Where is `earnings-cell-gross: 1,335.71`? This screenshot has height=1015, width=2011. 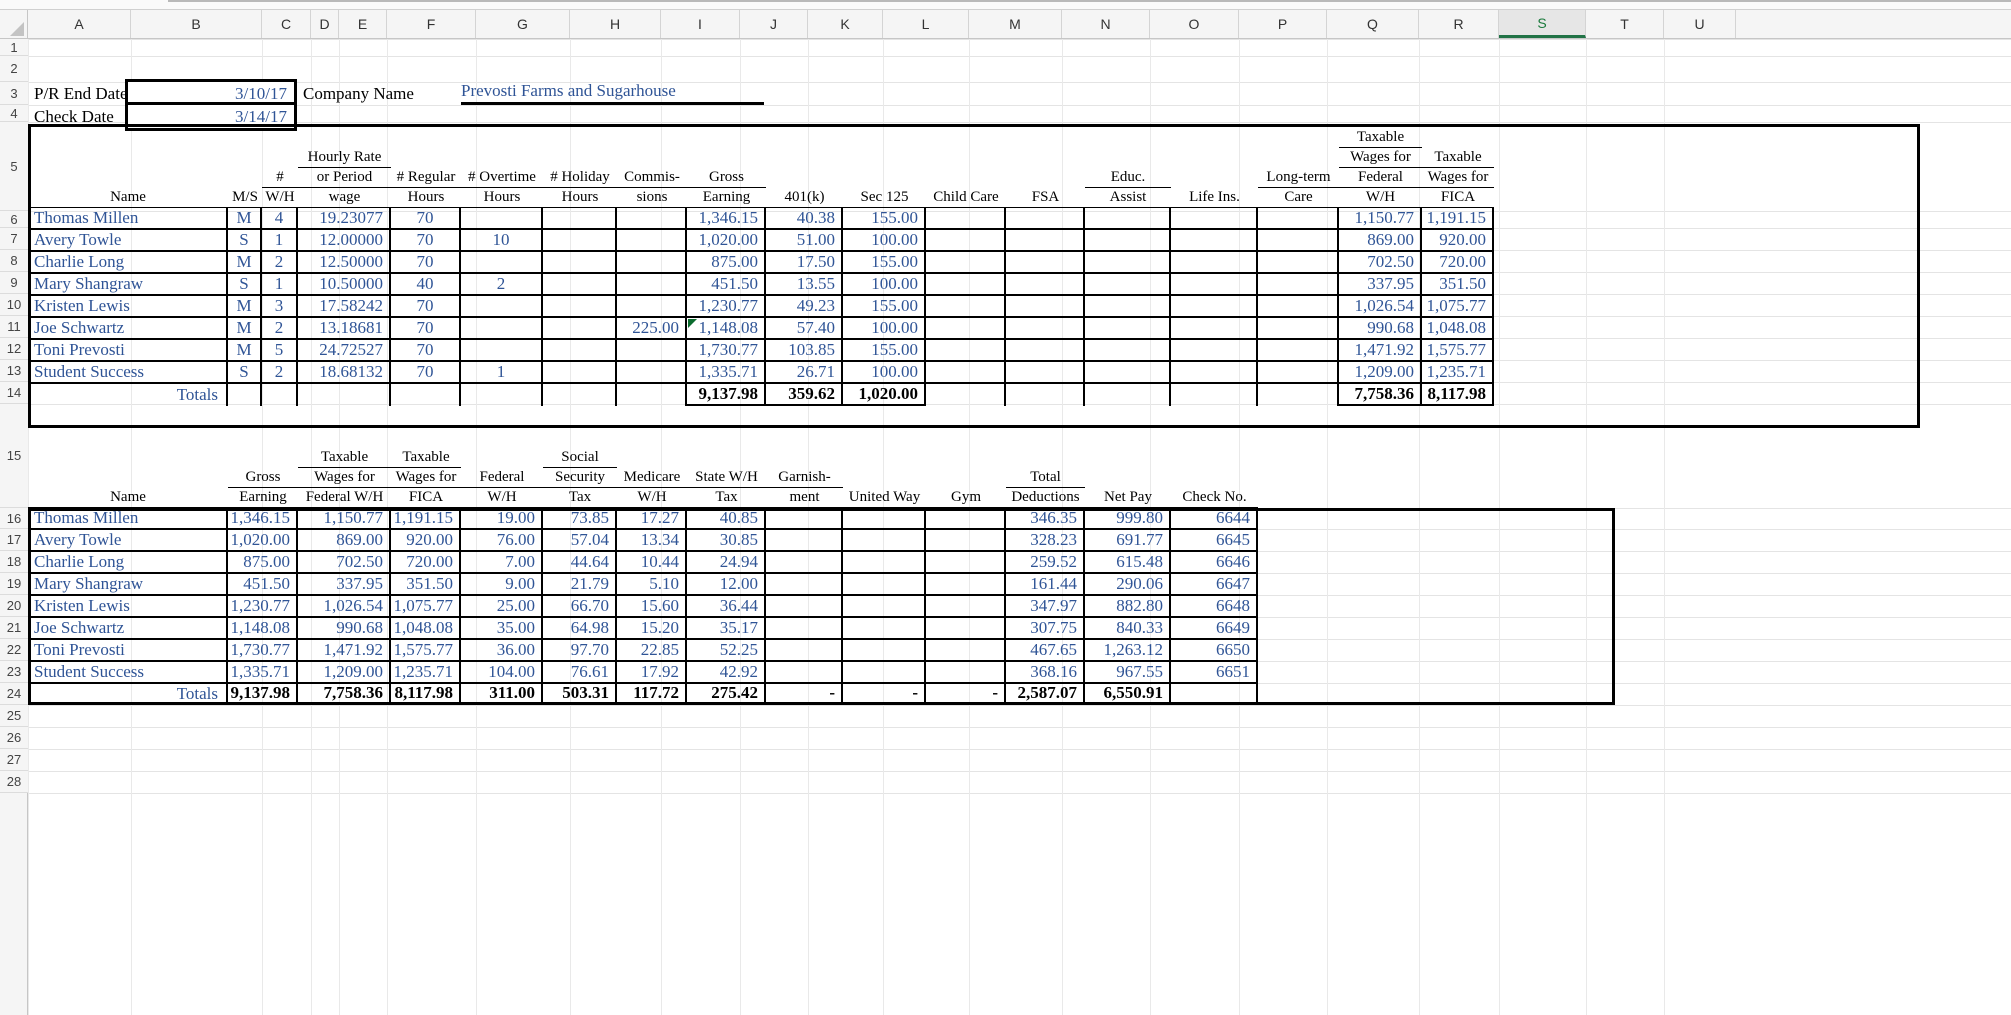
earnings-cell-gross: 1,335.71 is located at coordinates (726, 373).